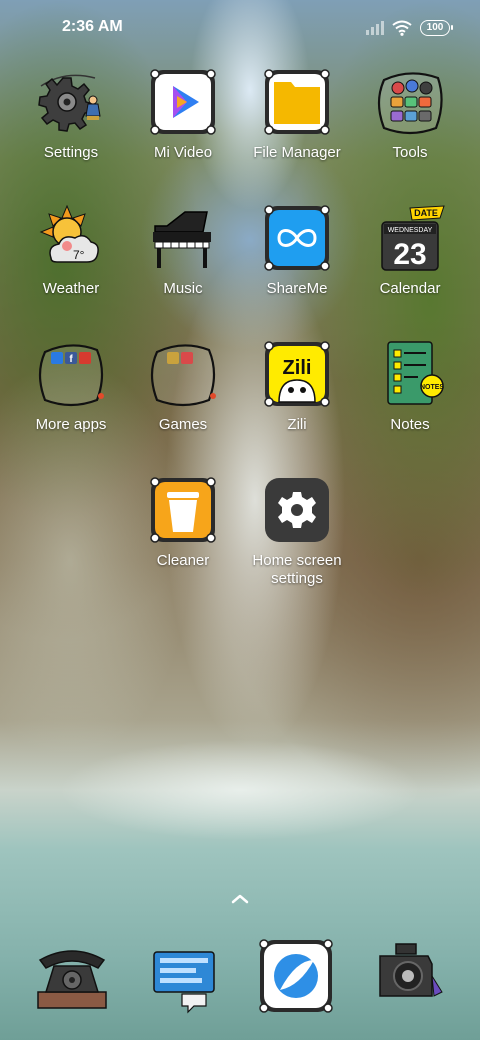  I want to click on calendar-weekday: WEDNESDAY, so click(410, 230).